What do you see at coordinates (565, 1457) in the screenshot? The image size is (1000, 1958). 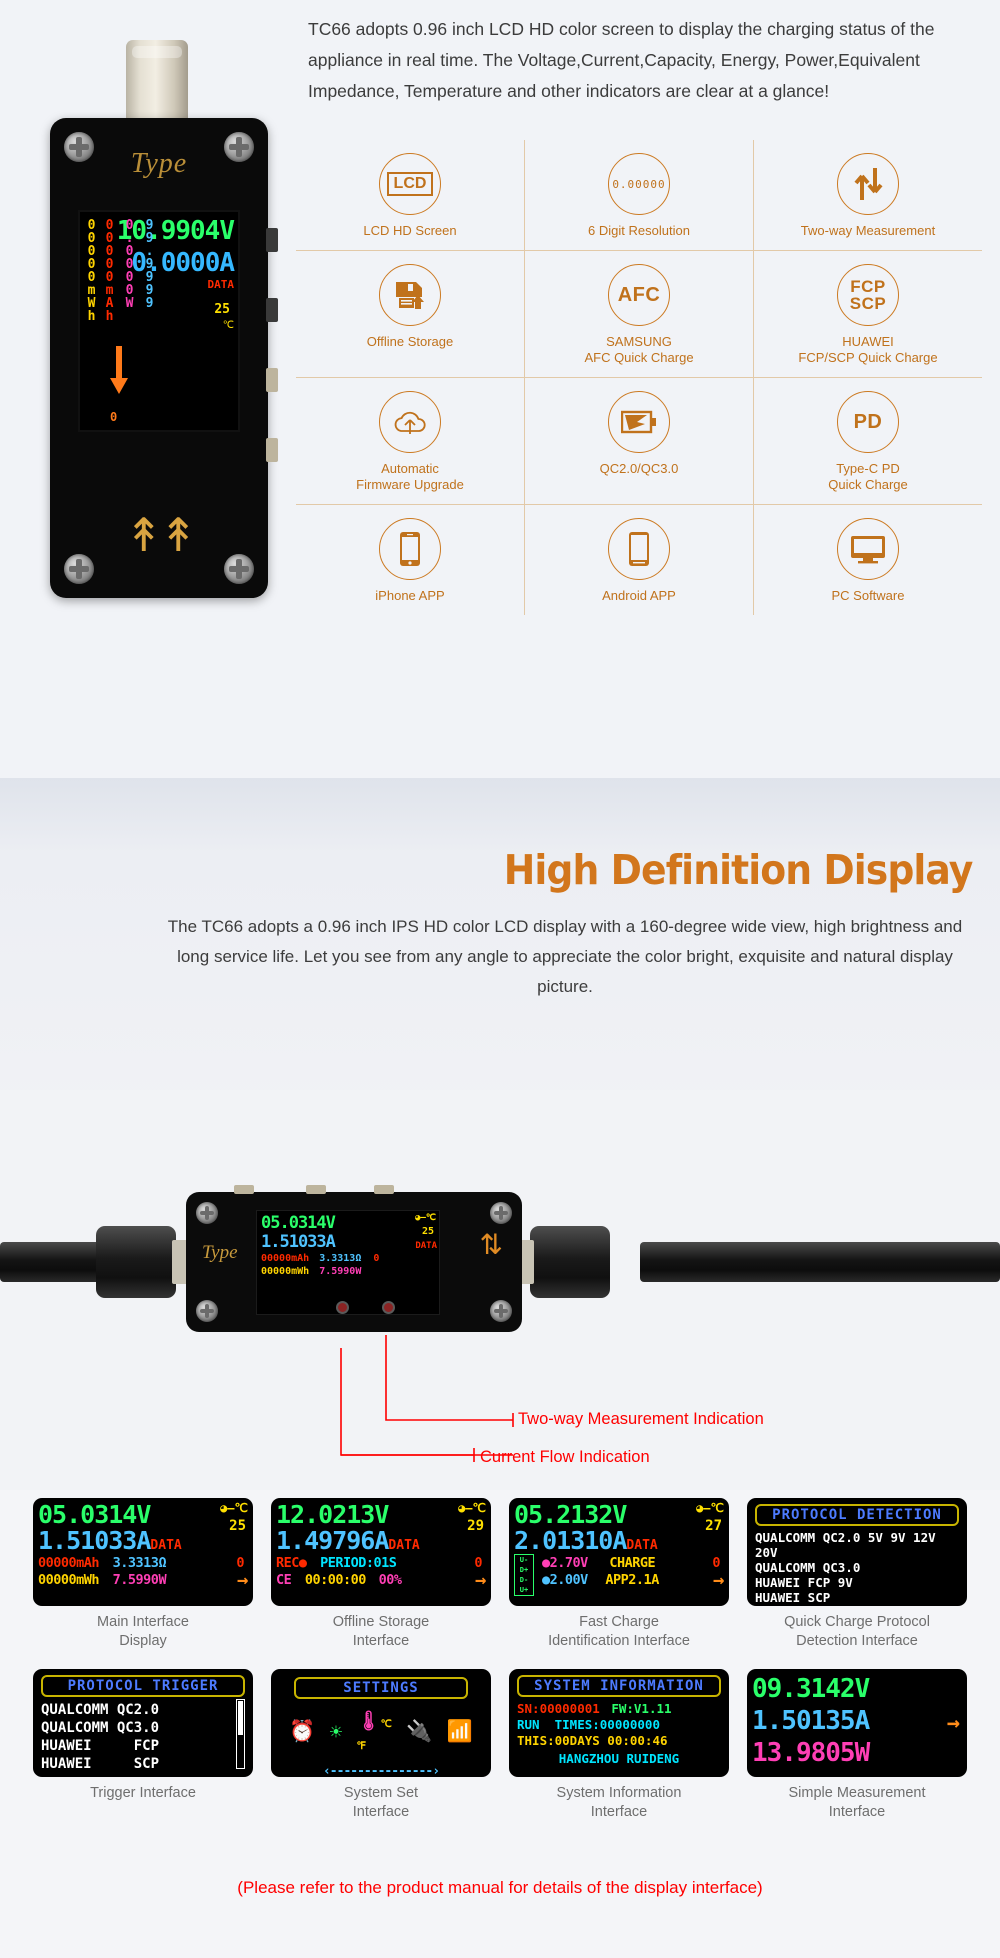 I see `callout-current-flow: Current Flow Indication` at bounding box center [565, 1457].